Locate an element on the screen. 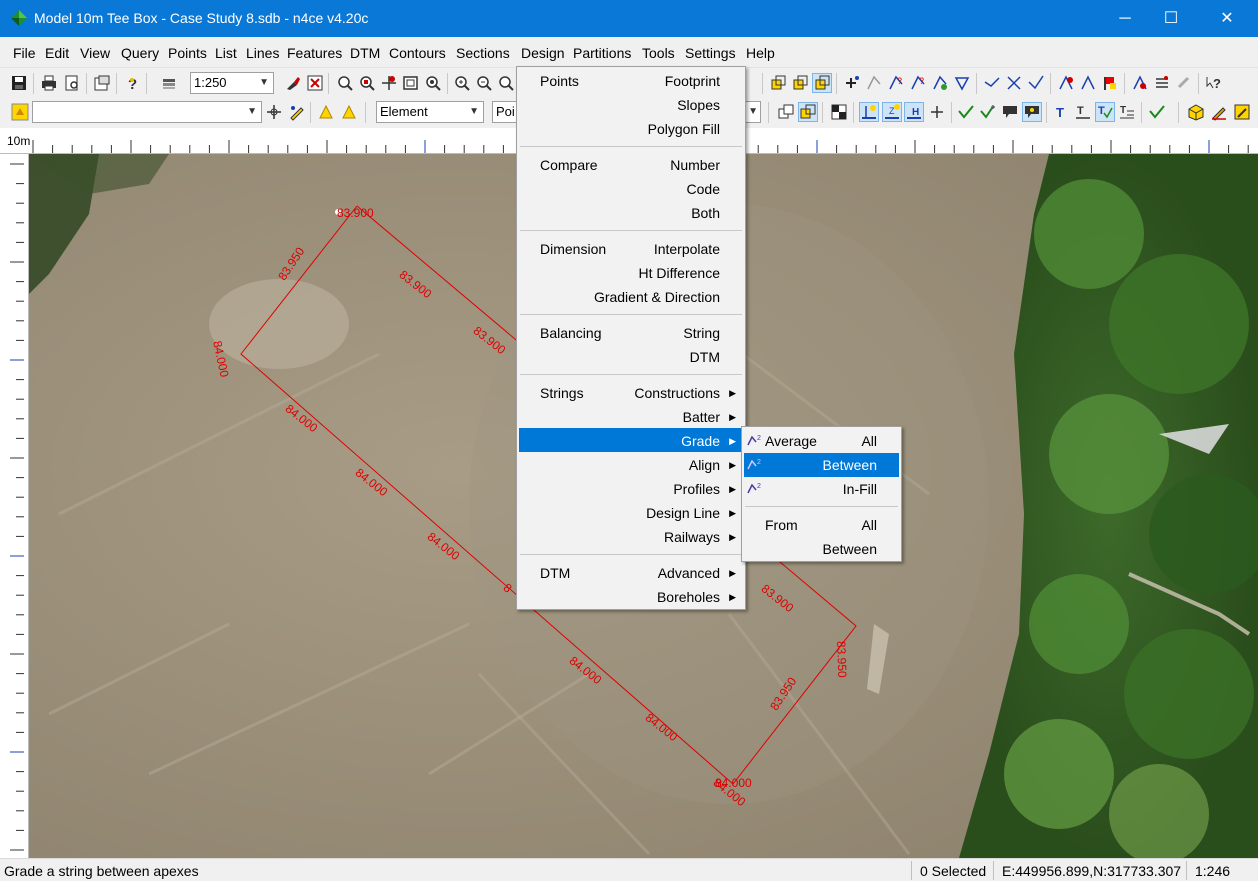  pencil-tag-icon is located at coordinates (297, 112).